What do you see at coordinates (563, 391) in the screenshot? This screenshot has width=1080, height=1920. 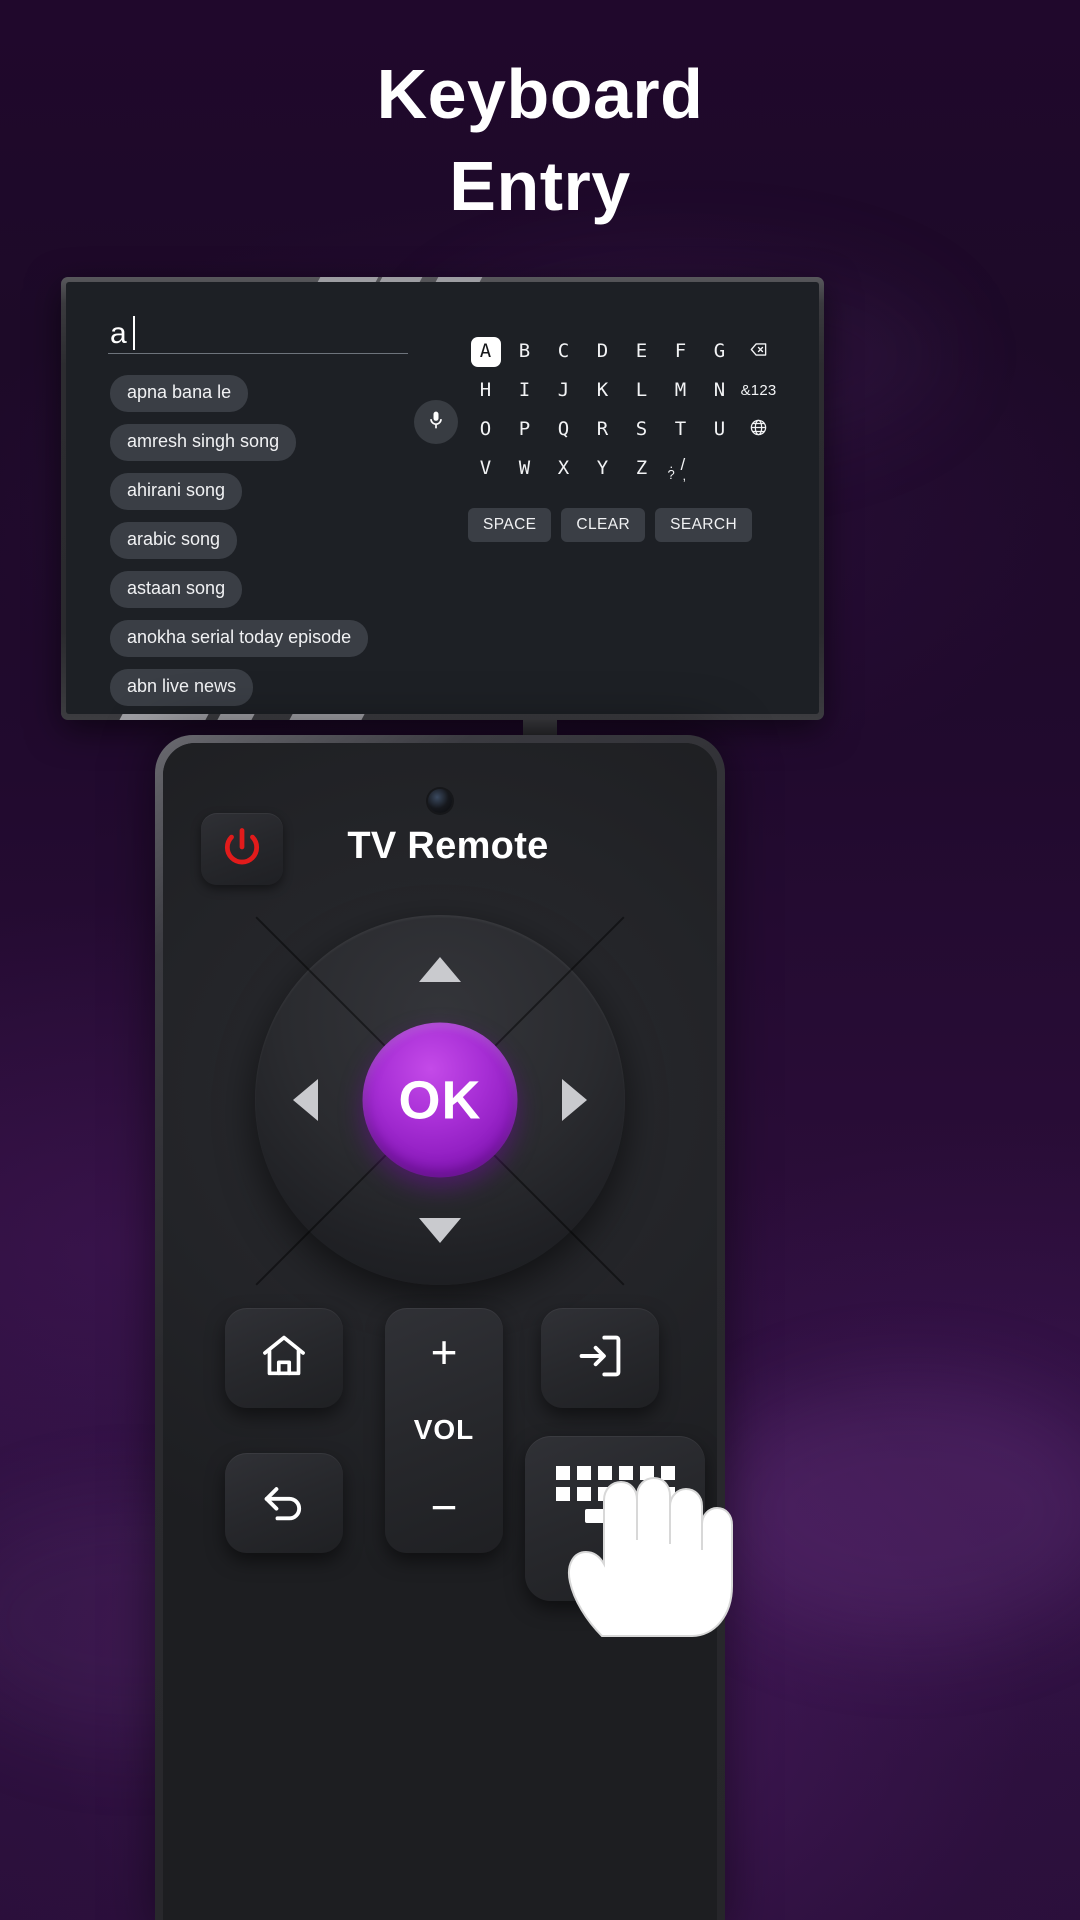 I see `key-J: J` at bounding box center [563, 391].